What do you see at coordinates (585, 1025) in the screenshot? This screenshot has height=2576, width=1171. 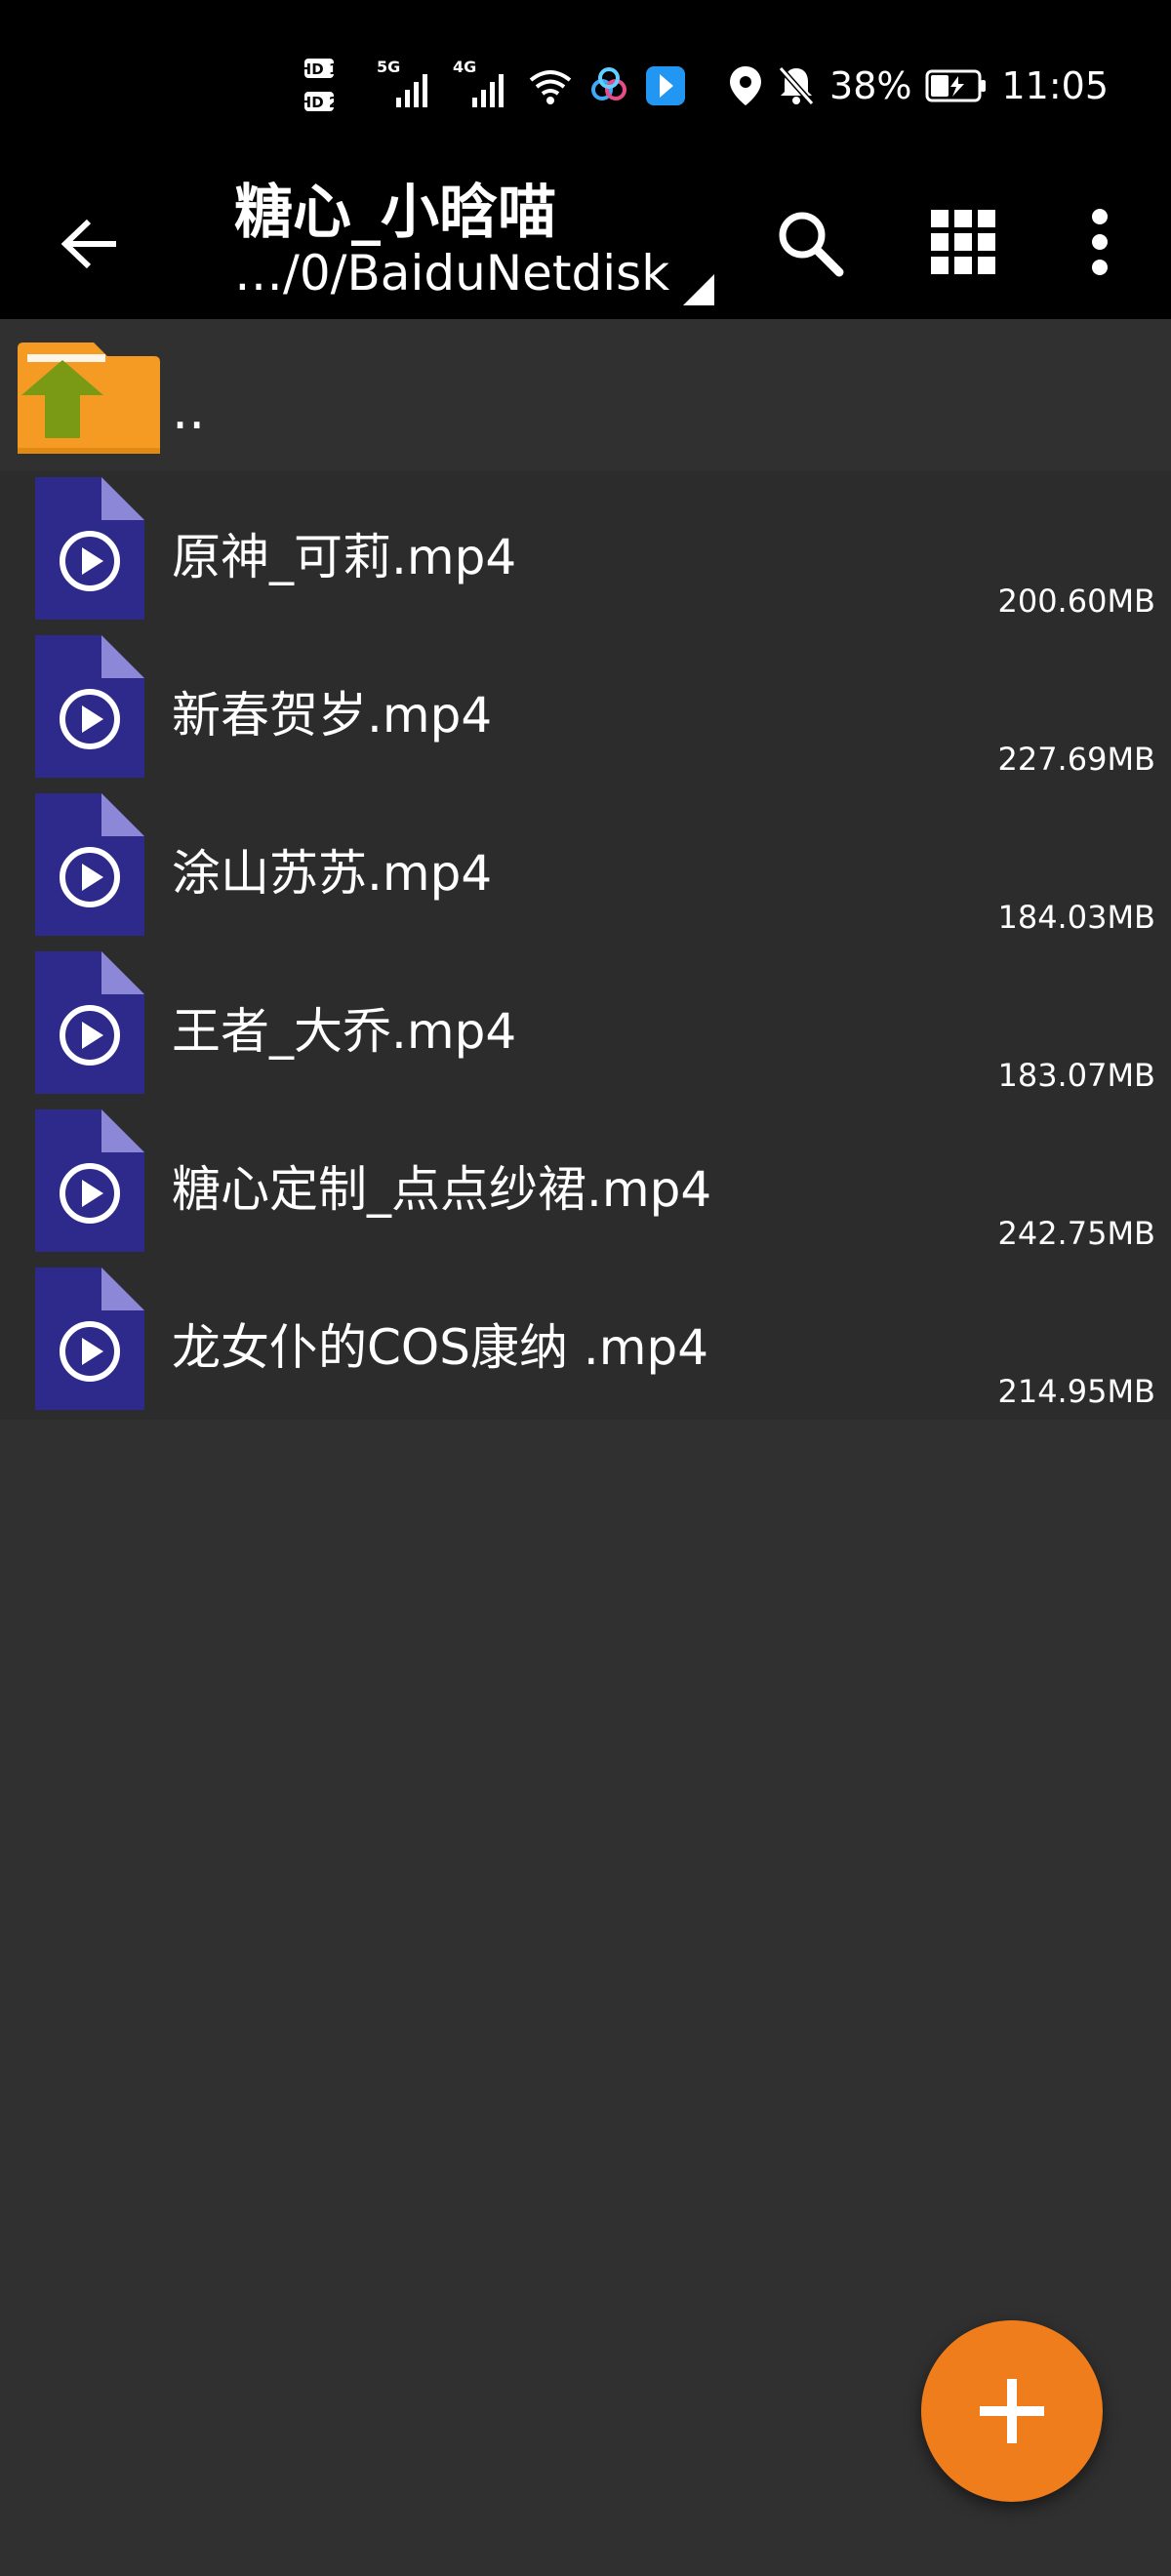 I see `file-item: 王者_大乔.mp4 183.07MB` at bounding box center [585, 1025].